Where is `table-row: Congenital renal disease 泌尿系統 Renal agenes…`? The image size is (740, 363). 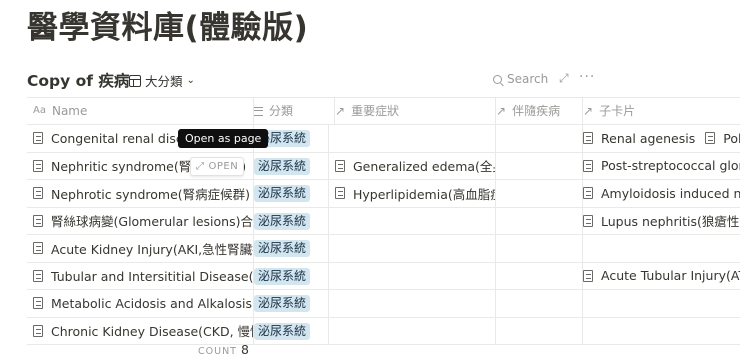
table-row: Congenital renal disease 泌尿系統 Renal agenes… is located at coordinates (383, 139).